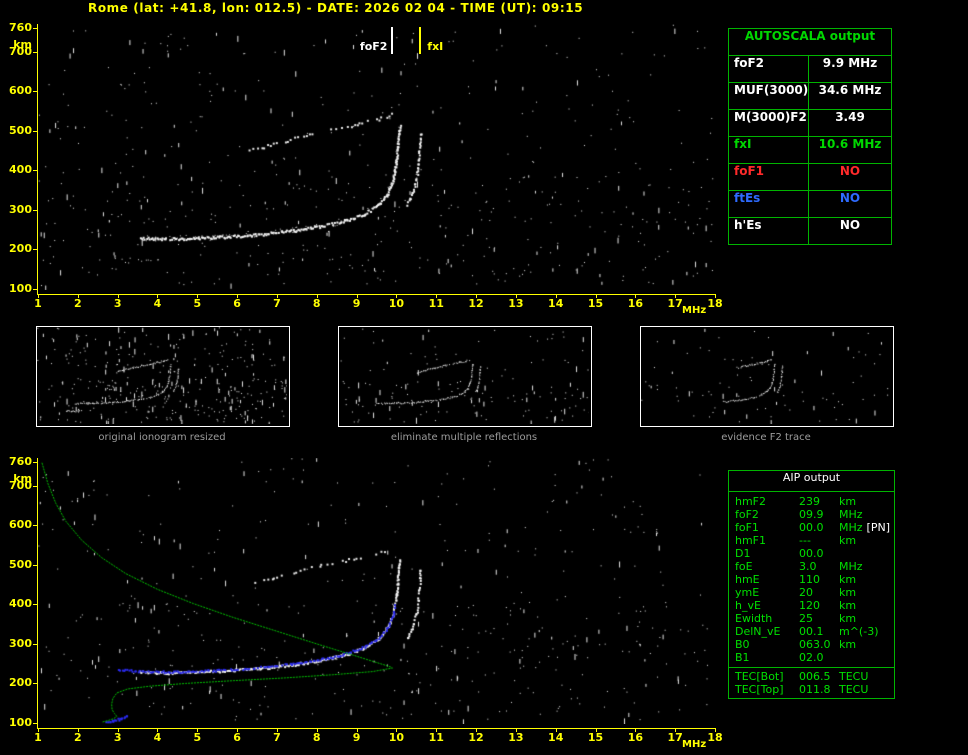 The width and height of the screenshot is (968, 755). I want to click on y-tick-label: 500, so click(20, 130).